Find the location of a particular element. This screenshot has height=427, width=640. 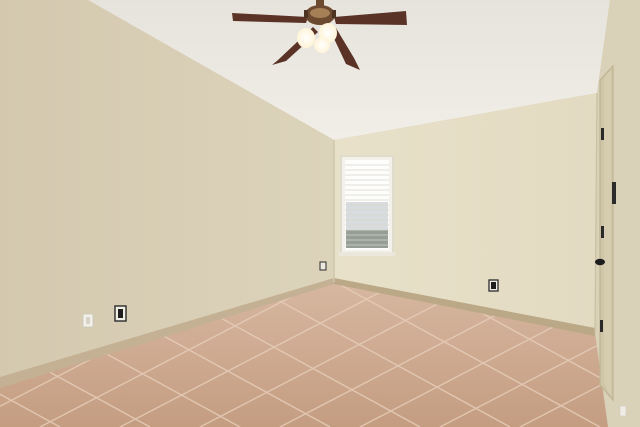

light-switch is located at coordinates (614, 193).